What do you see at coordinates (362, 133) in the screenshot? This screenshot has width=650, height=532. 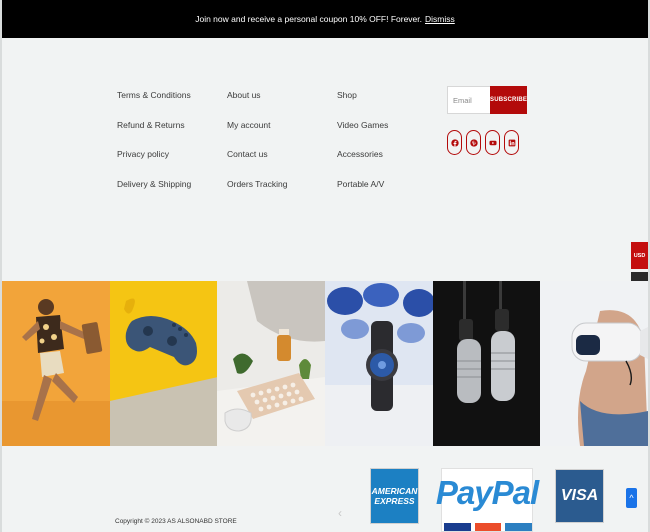 I see `footer-link-video-games: Video Games` at bounding box center [362, 133].